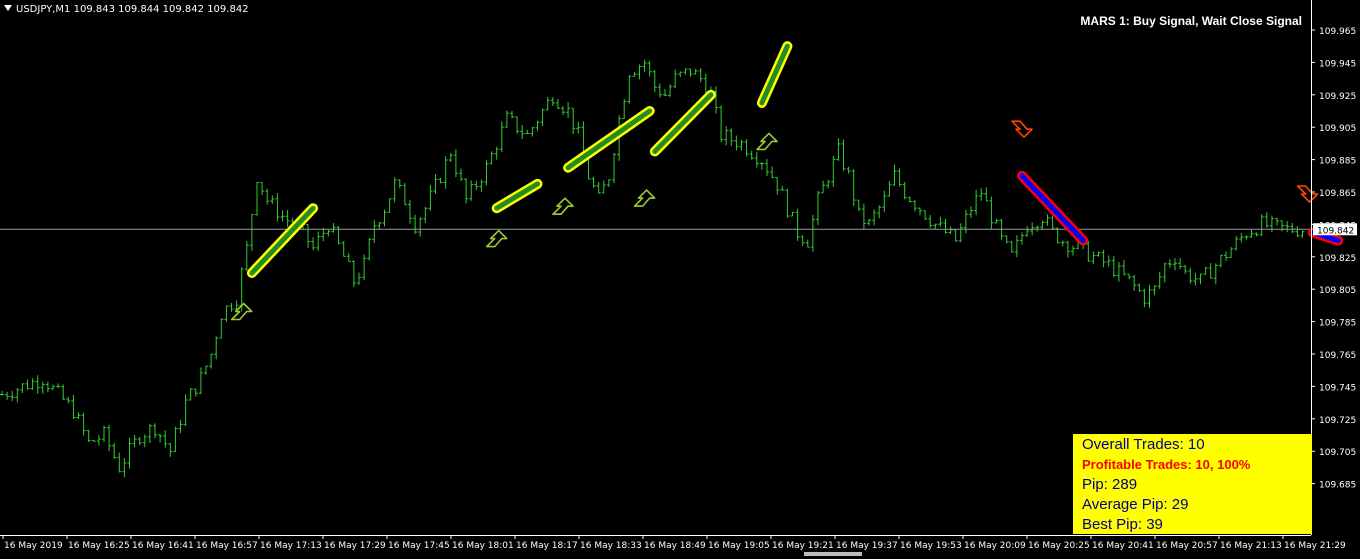  Describe the element at coordinates (1337, 453) in the screenshot. I see `price-tick-label: 109.705` at that location.